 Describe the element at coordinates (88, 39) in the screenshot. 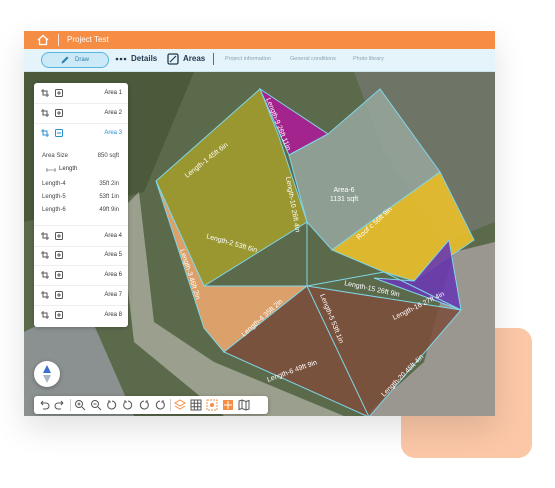

I see `project-title: Project Test` at that location.